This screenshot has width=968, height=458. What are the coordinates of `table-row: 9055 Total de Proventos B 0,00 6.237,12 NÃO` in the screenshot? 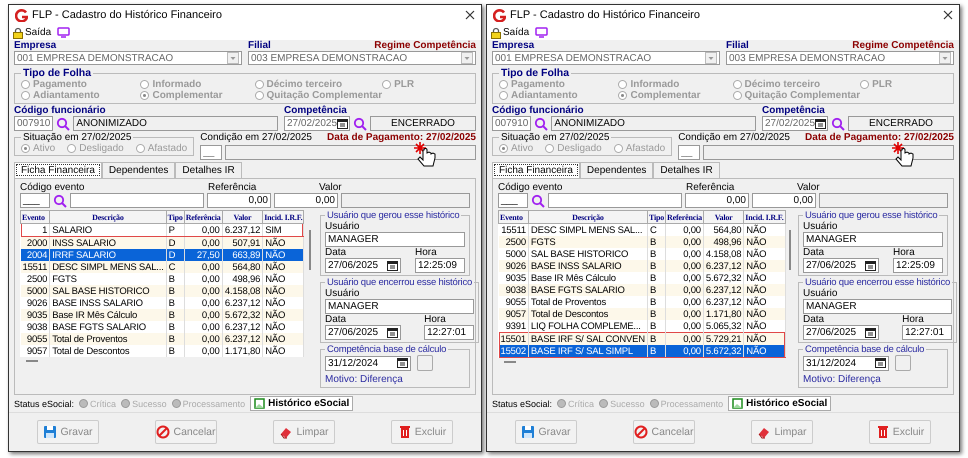 It's located at (162, 339).